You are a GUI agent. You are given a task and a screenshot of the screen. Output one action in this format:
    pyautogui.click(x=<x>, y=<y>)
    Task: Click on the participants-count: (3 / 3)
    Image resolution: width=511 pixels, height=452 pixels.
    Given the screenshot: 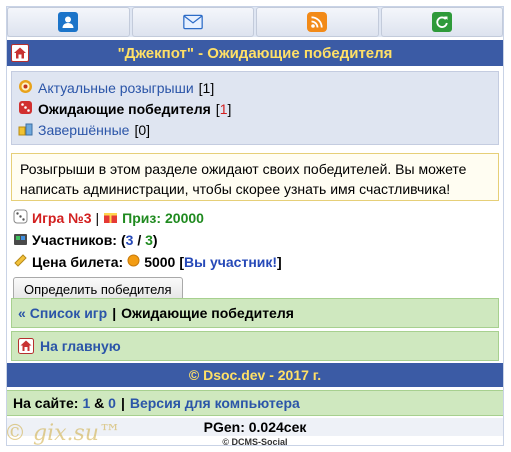 What is the action you would take?
    pyautogui.click(x=139, y=240)
    